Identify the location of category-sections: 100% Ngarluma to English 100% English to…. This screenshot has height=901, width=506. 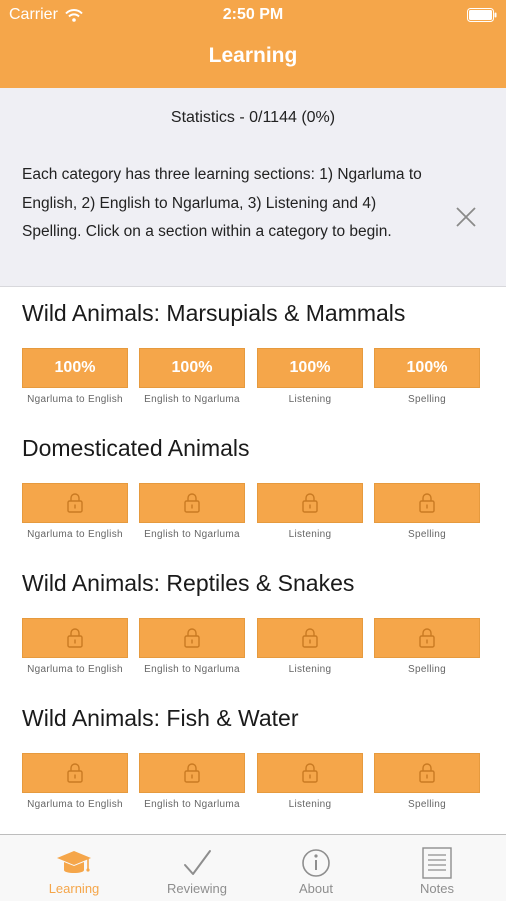
(252, 384).